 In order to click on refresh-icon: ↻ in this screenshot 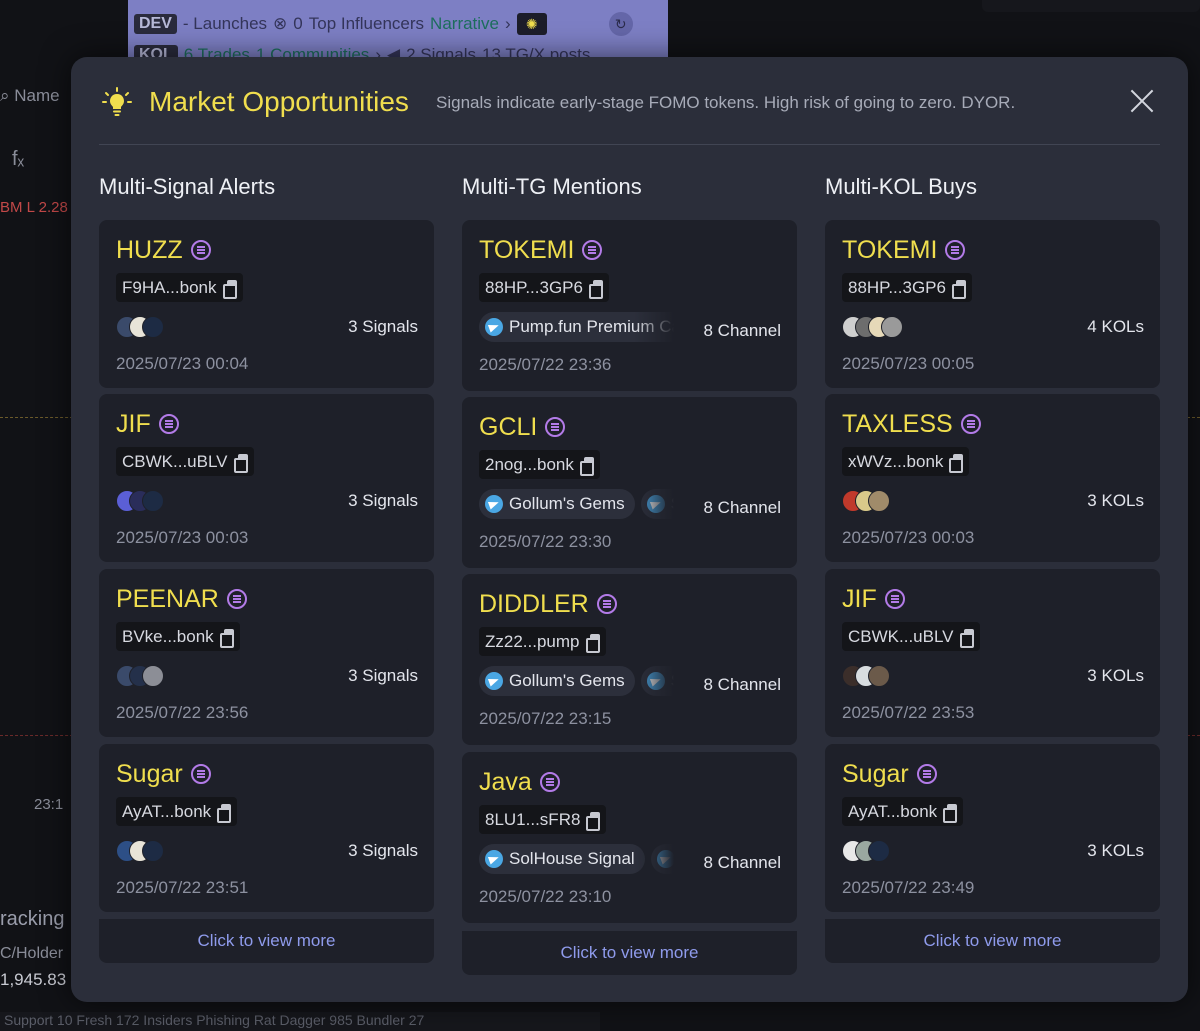, I will do `click(620, 24)`.